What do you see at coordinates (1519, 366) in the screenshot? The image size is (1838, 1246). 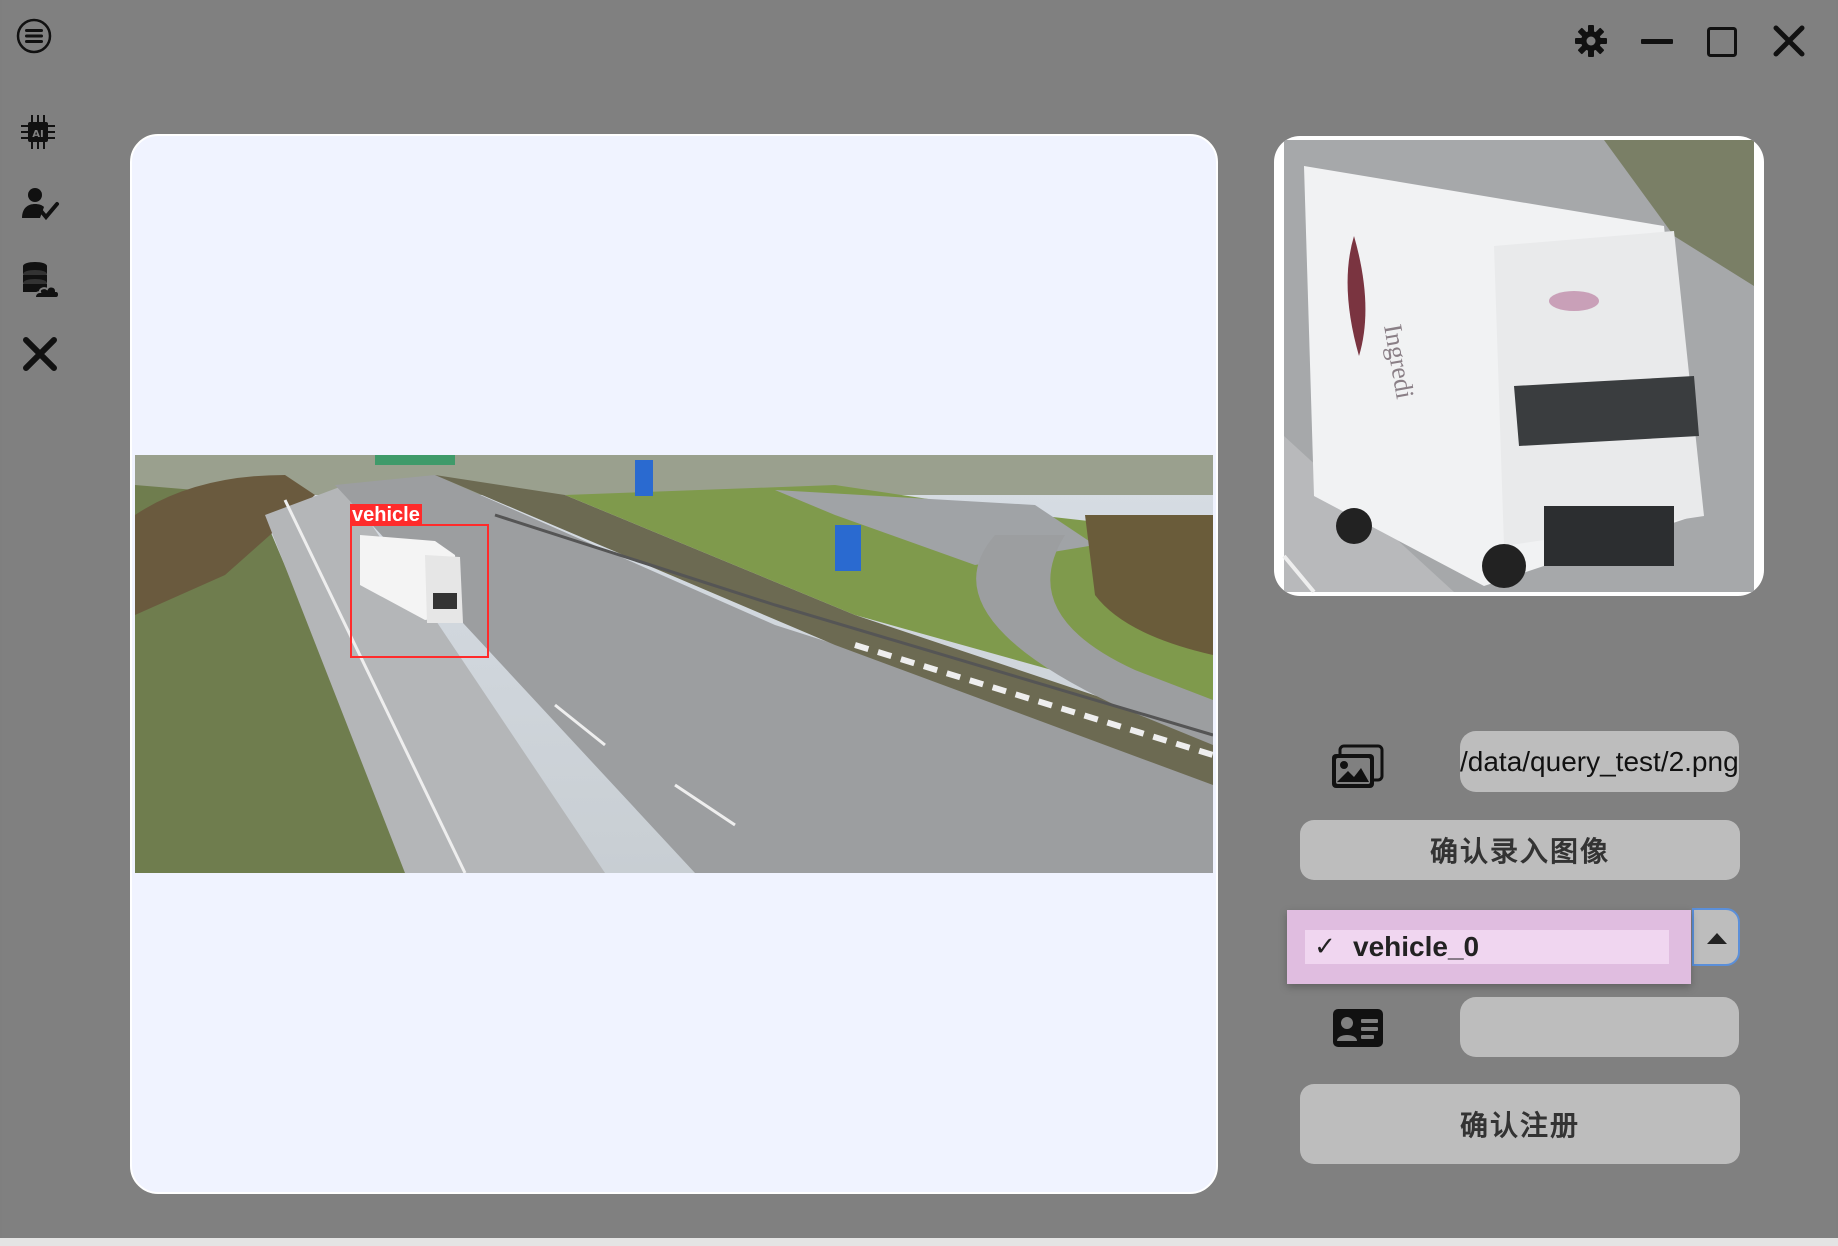 I see `cropped-vehicle-preview: Ingredi` at bounding box center [1519, 366].